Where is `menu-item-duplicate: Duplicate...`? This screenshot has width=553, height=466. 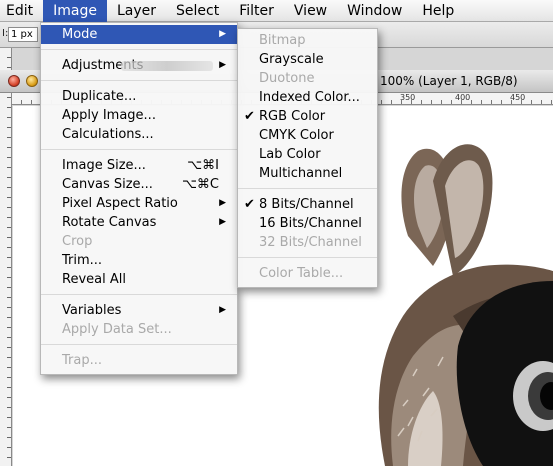
menu-item-duplicate: Duplicate... is located at coordinates (139, 96).